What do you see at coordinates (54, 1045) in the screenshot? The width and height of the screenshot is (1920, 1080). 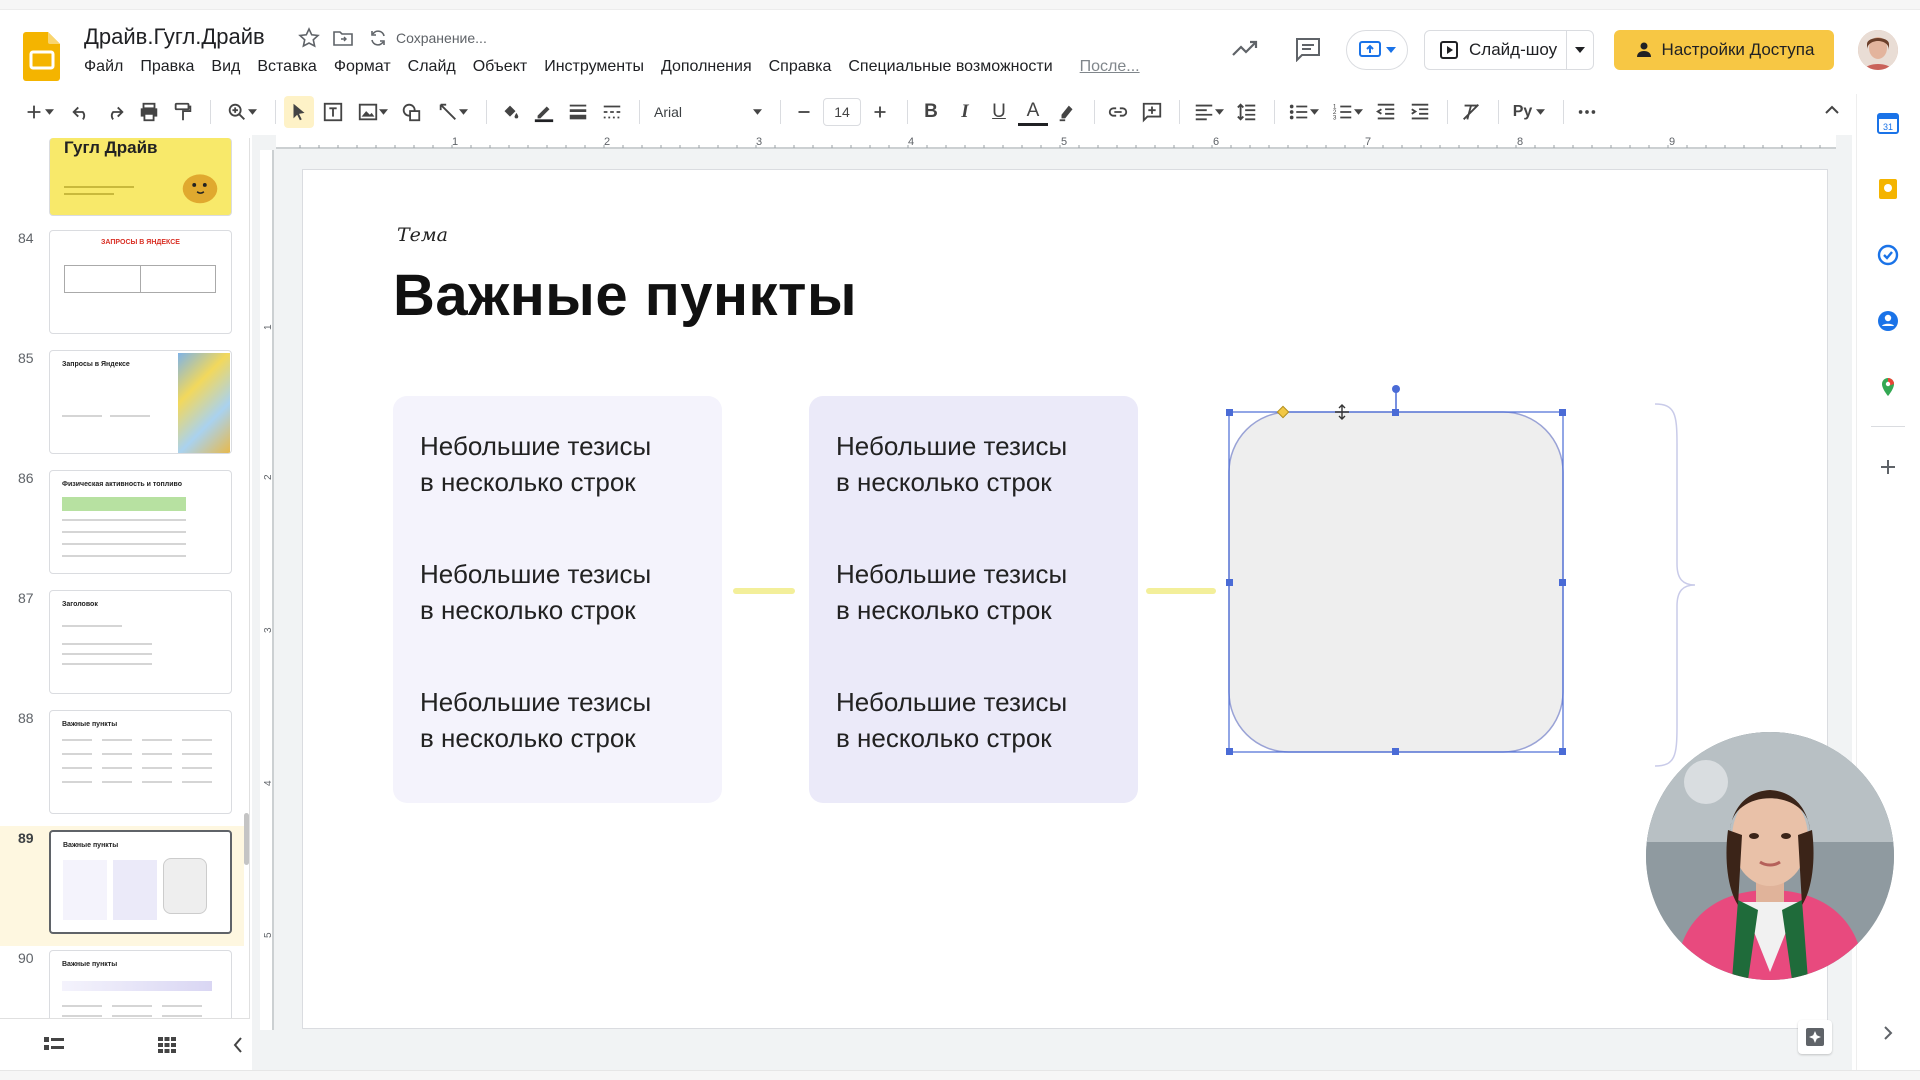 I see `filmstrip-view-icon` at bounding box center [54, 1045].